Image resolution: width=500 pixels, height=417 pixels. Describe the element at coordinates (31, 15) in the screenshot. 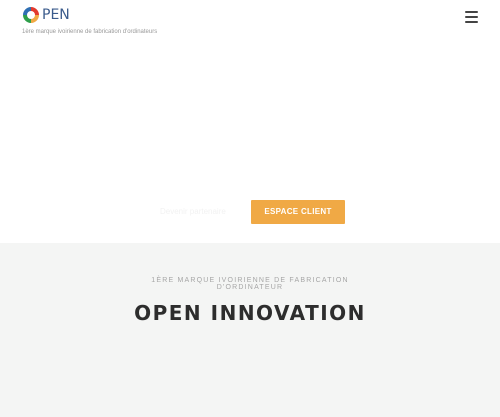

I see `open-logo-icon` at that location.